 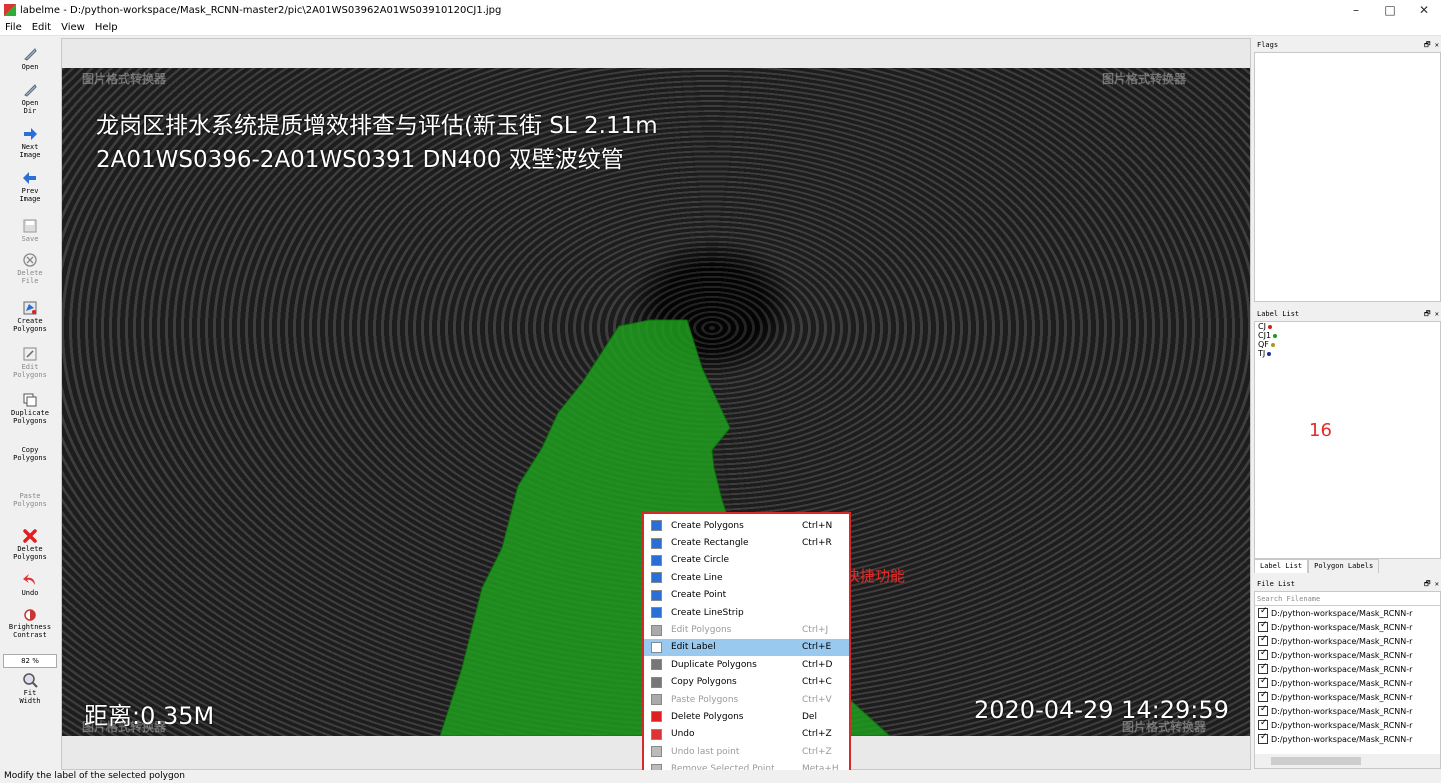 I want to click on context-menu-item: Create Rectangle Ctrl+R, so click(x=746, y=542).